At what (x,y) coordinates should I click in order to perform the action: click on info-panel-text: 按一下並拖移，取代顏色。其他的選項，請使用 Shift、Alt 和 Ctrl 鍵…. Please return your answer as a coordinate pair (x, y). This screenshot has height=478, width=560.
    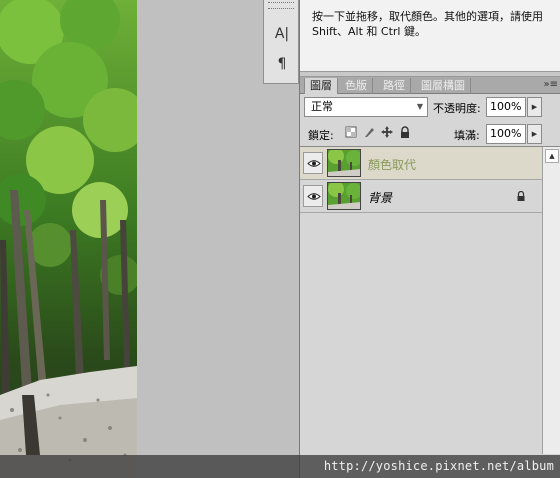
    Looking at the image, I should click on (427, 24).